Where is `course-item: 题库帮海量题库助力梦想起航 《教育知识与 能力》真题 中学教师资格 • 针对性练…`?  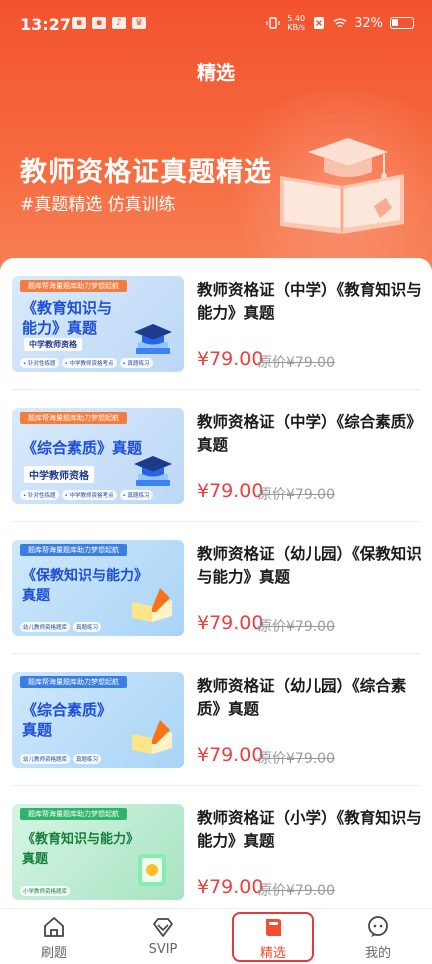
course-item: 题库帮海量题库助力梦想起航 《教育知识与 能力》真题 中学教师资格 • 针对性练… is located at coordinates (216, 324).